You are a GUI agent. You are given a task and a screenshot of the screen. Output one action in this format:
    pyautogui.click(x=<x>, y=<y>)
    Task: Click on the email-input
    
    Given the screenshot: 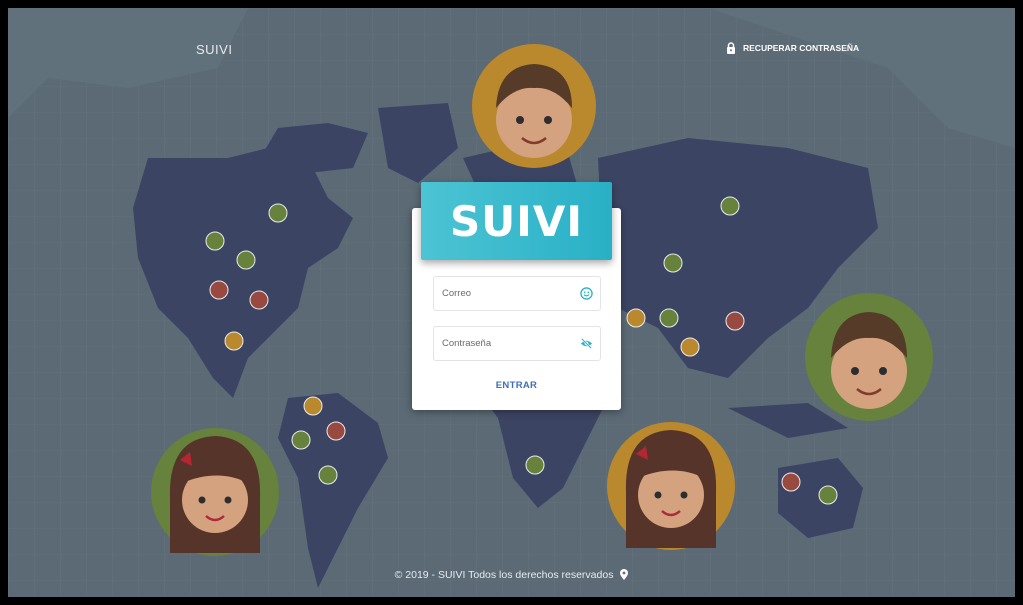 What is the action you would take?
    pyautogui.click(x=509, y=293)
    